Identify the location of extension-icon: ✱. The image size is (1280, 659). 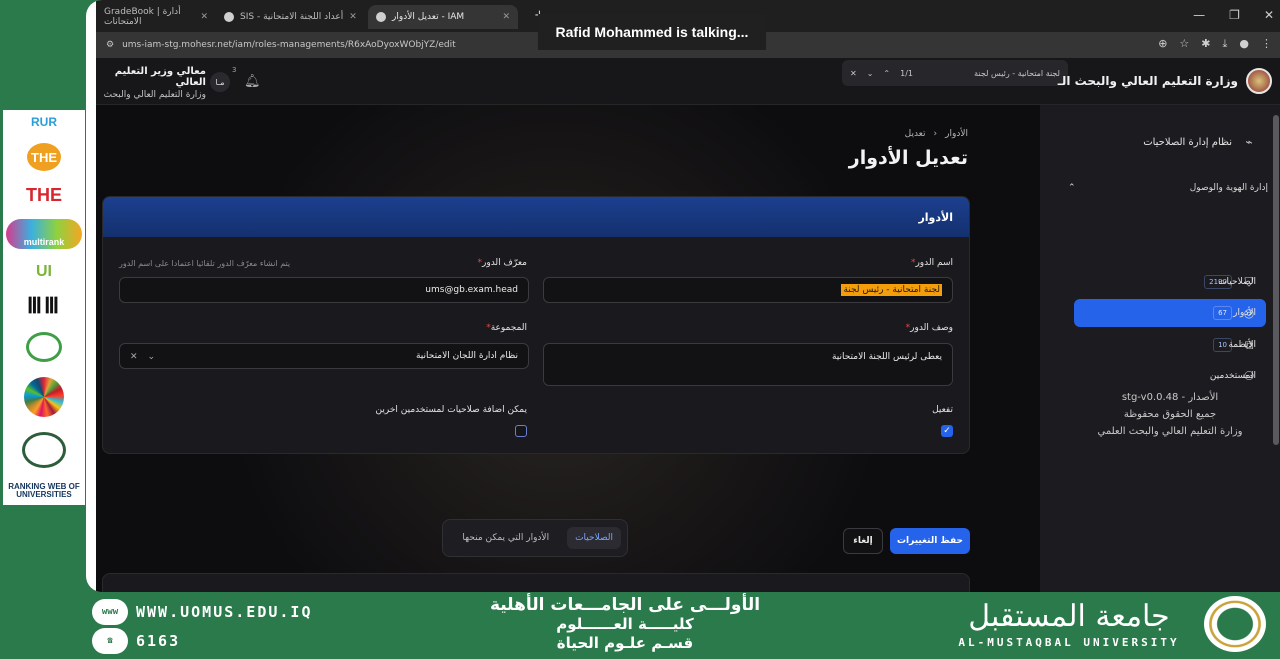
(1205, 44).